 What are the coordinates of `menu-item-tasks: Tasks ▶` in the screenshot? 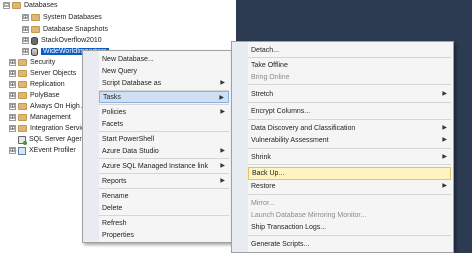 It's located at (164, 97).